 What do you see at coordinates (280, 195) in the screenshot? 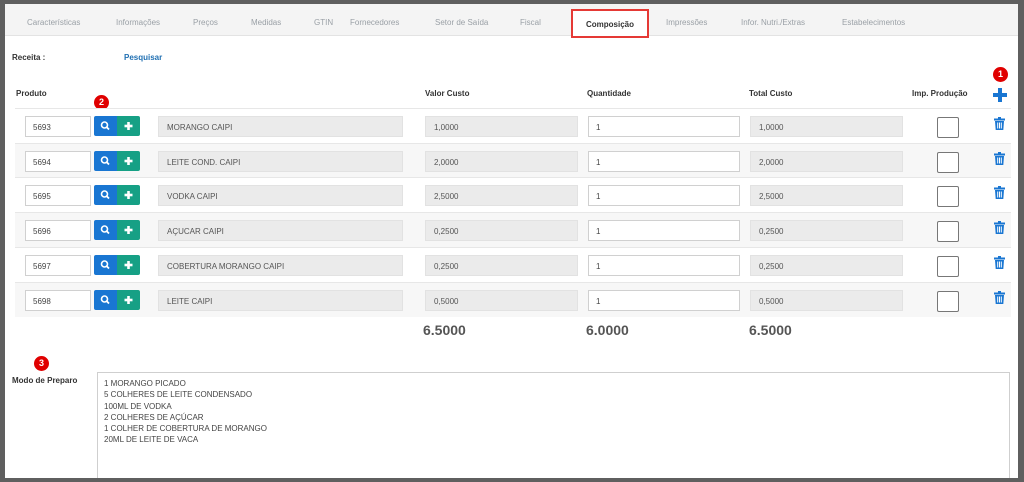
I see `product-name-field: VODKA CAIPI` at bounding box center [280, 195].